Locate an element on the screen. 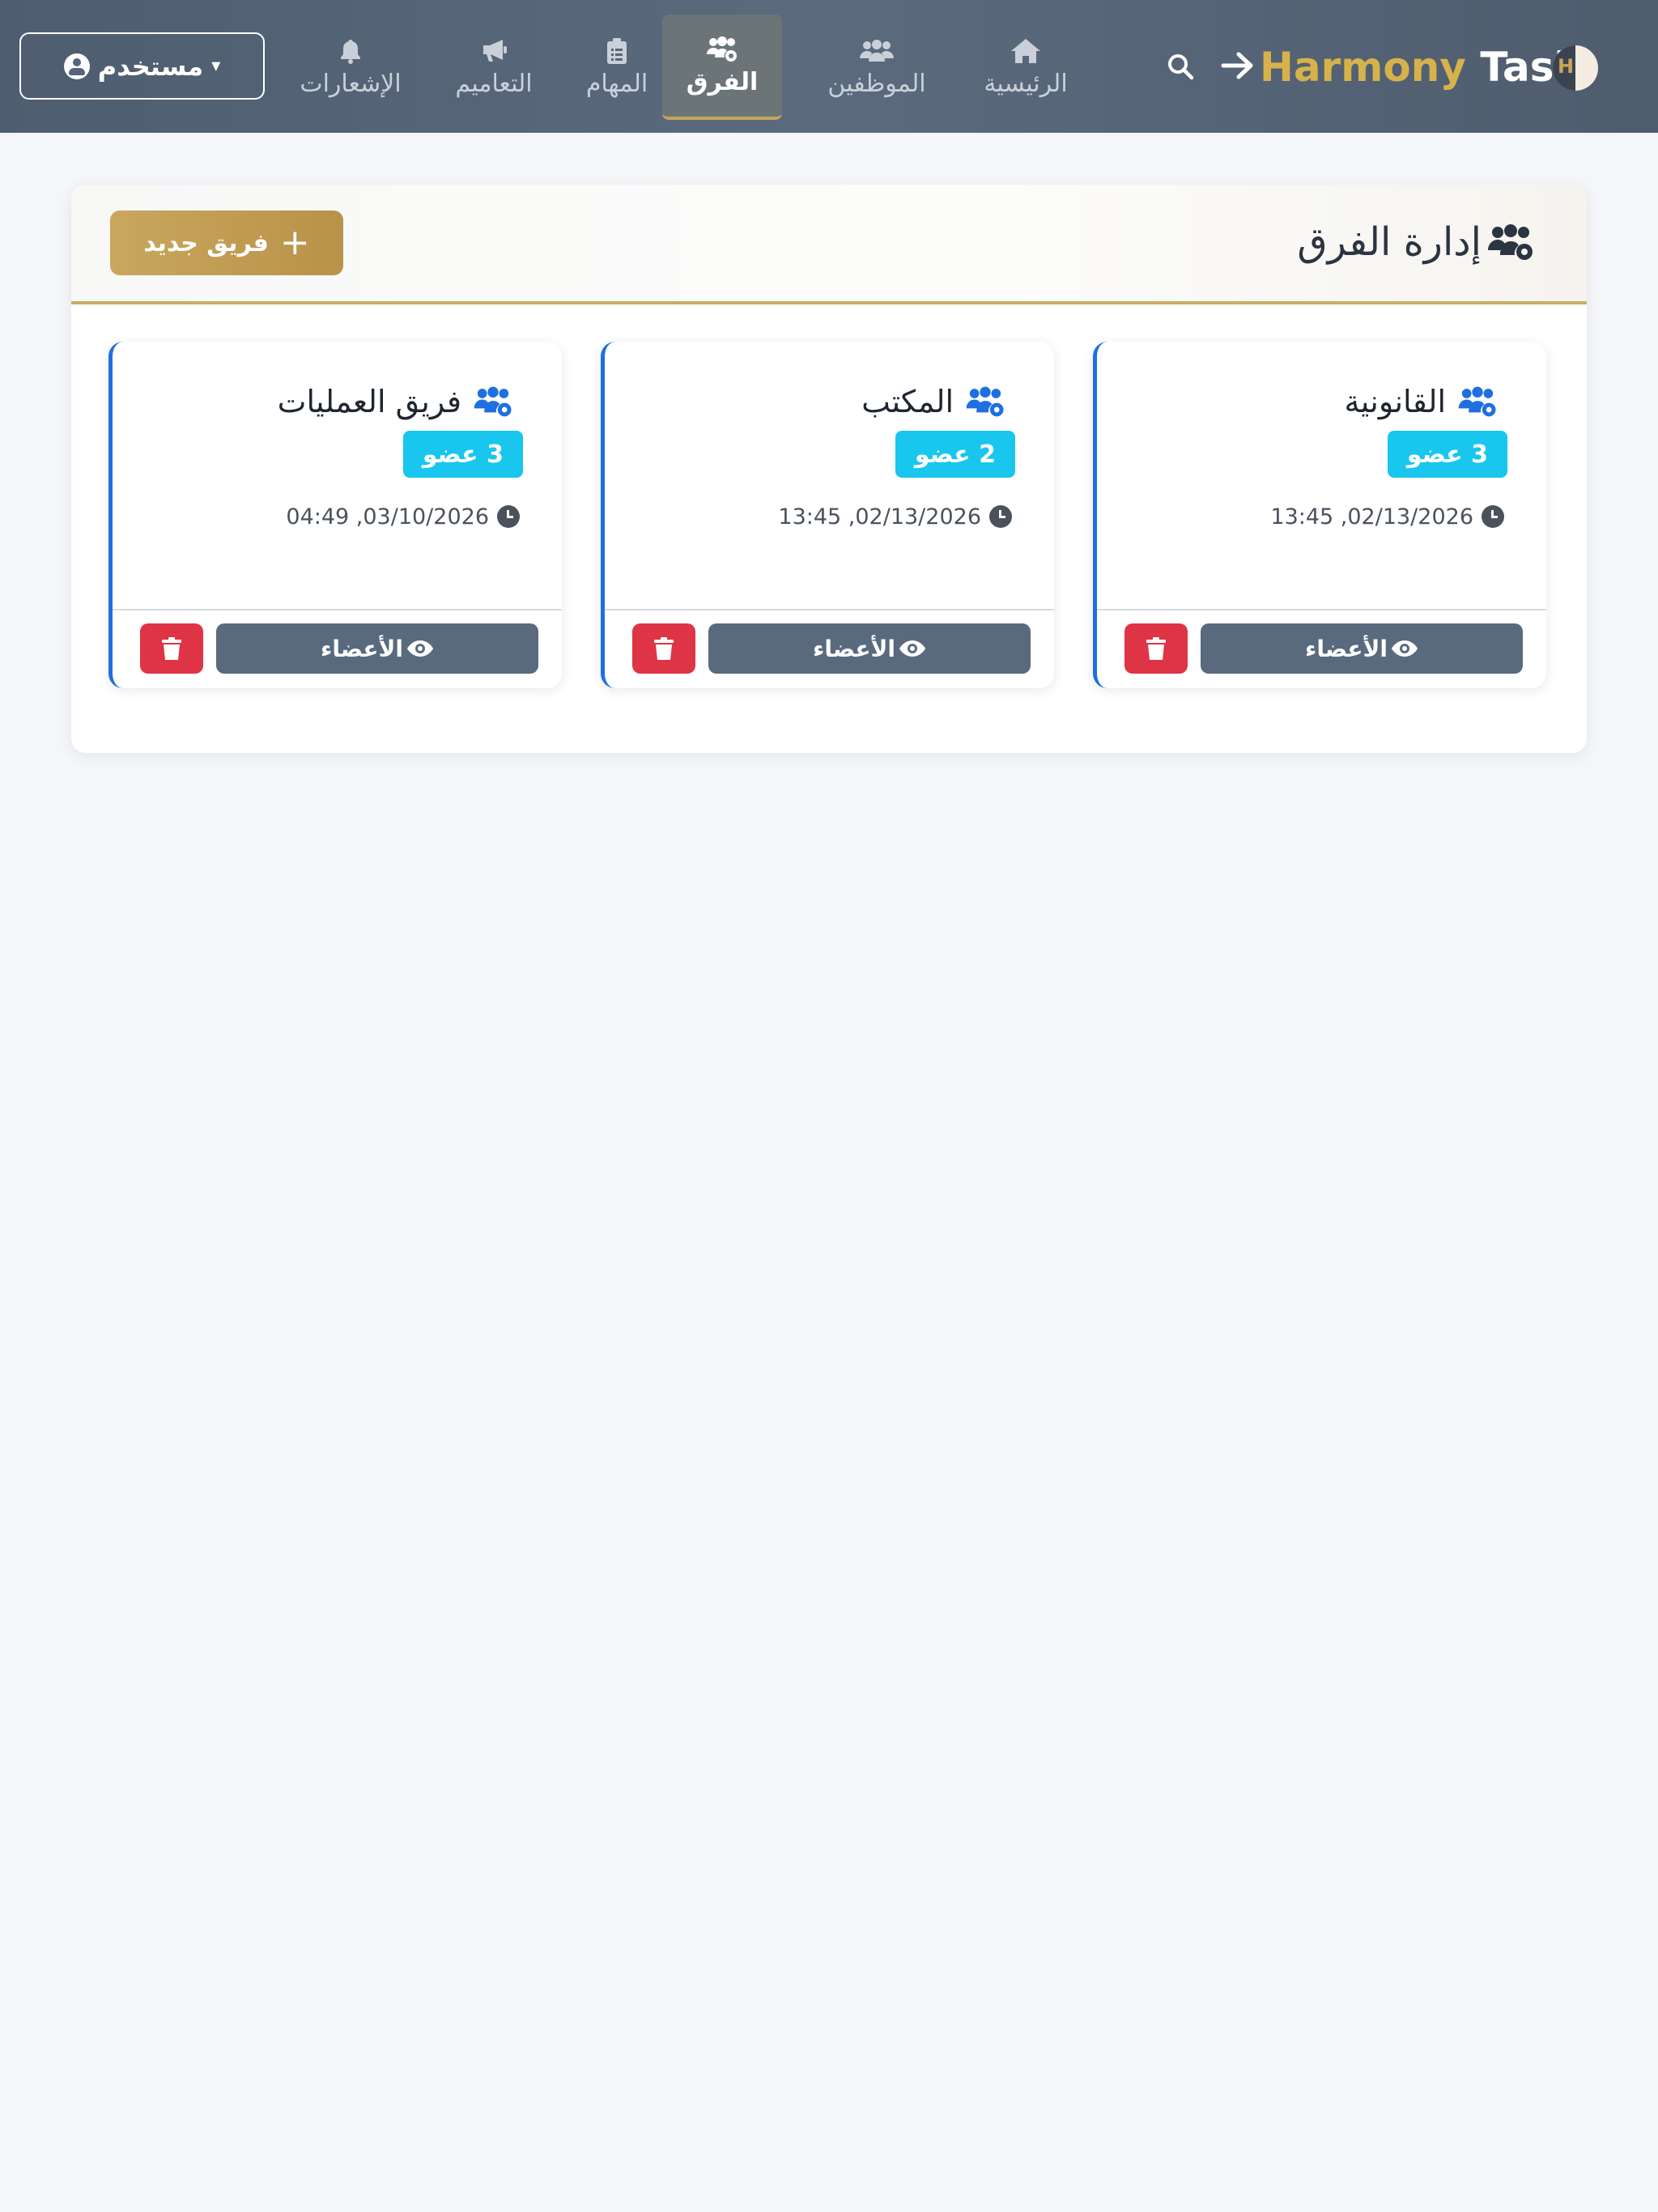  user-menu-button: ▾ مستخدم is located at coordinates (142, 66).